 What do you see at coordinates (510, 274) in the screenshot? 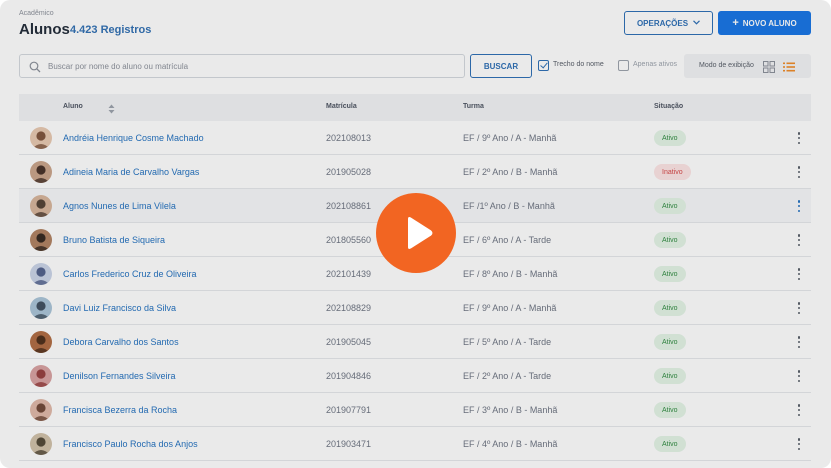
I see `student-class: EF / 8º Ano / B - Manhã` at bounding box center [510, 274].